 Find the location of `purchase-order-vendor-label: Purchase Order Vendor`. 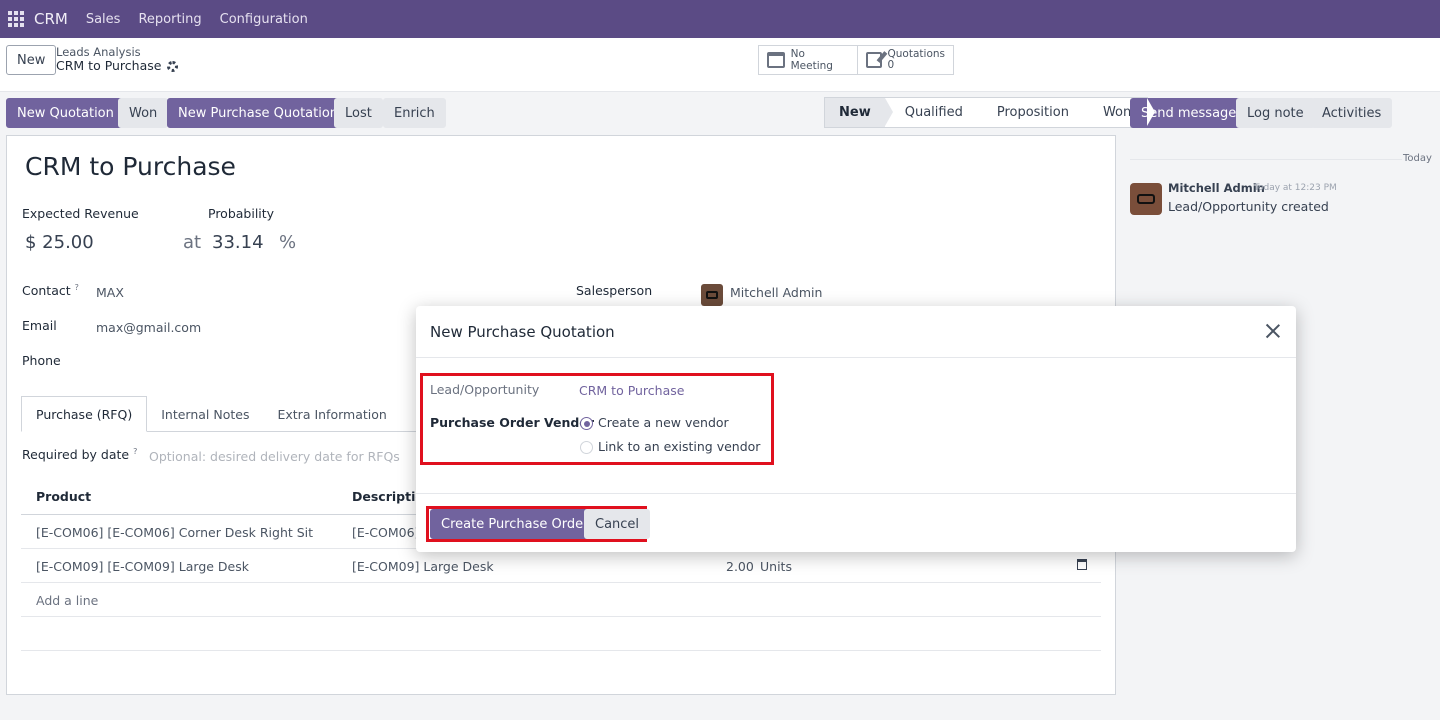

purchase-order-vendor-label: Purchase Order Vendor is located at coordinates (512, 422).